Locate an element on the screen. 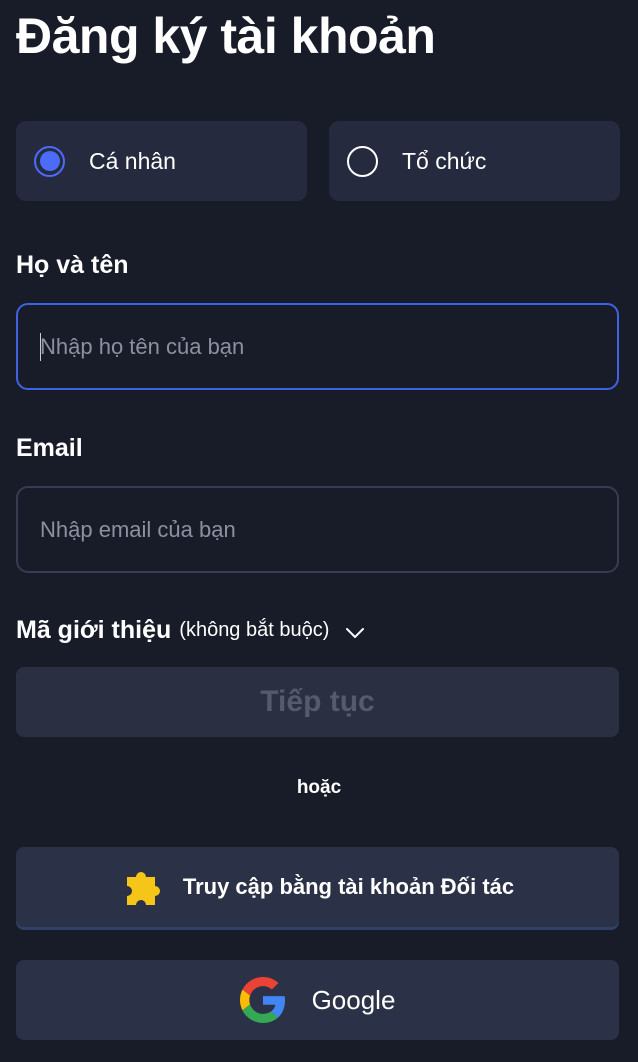 This screenshot has width=638, height=1062. referral-label: Mã giới thiệu is located at coordinates (94, 630).